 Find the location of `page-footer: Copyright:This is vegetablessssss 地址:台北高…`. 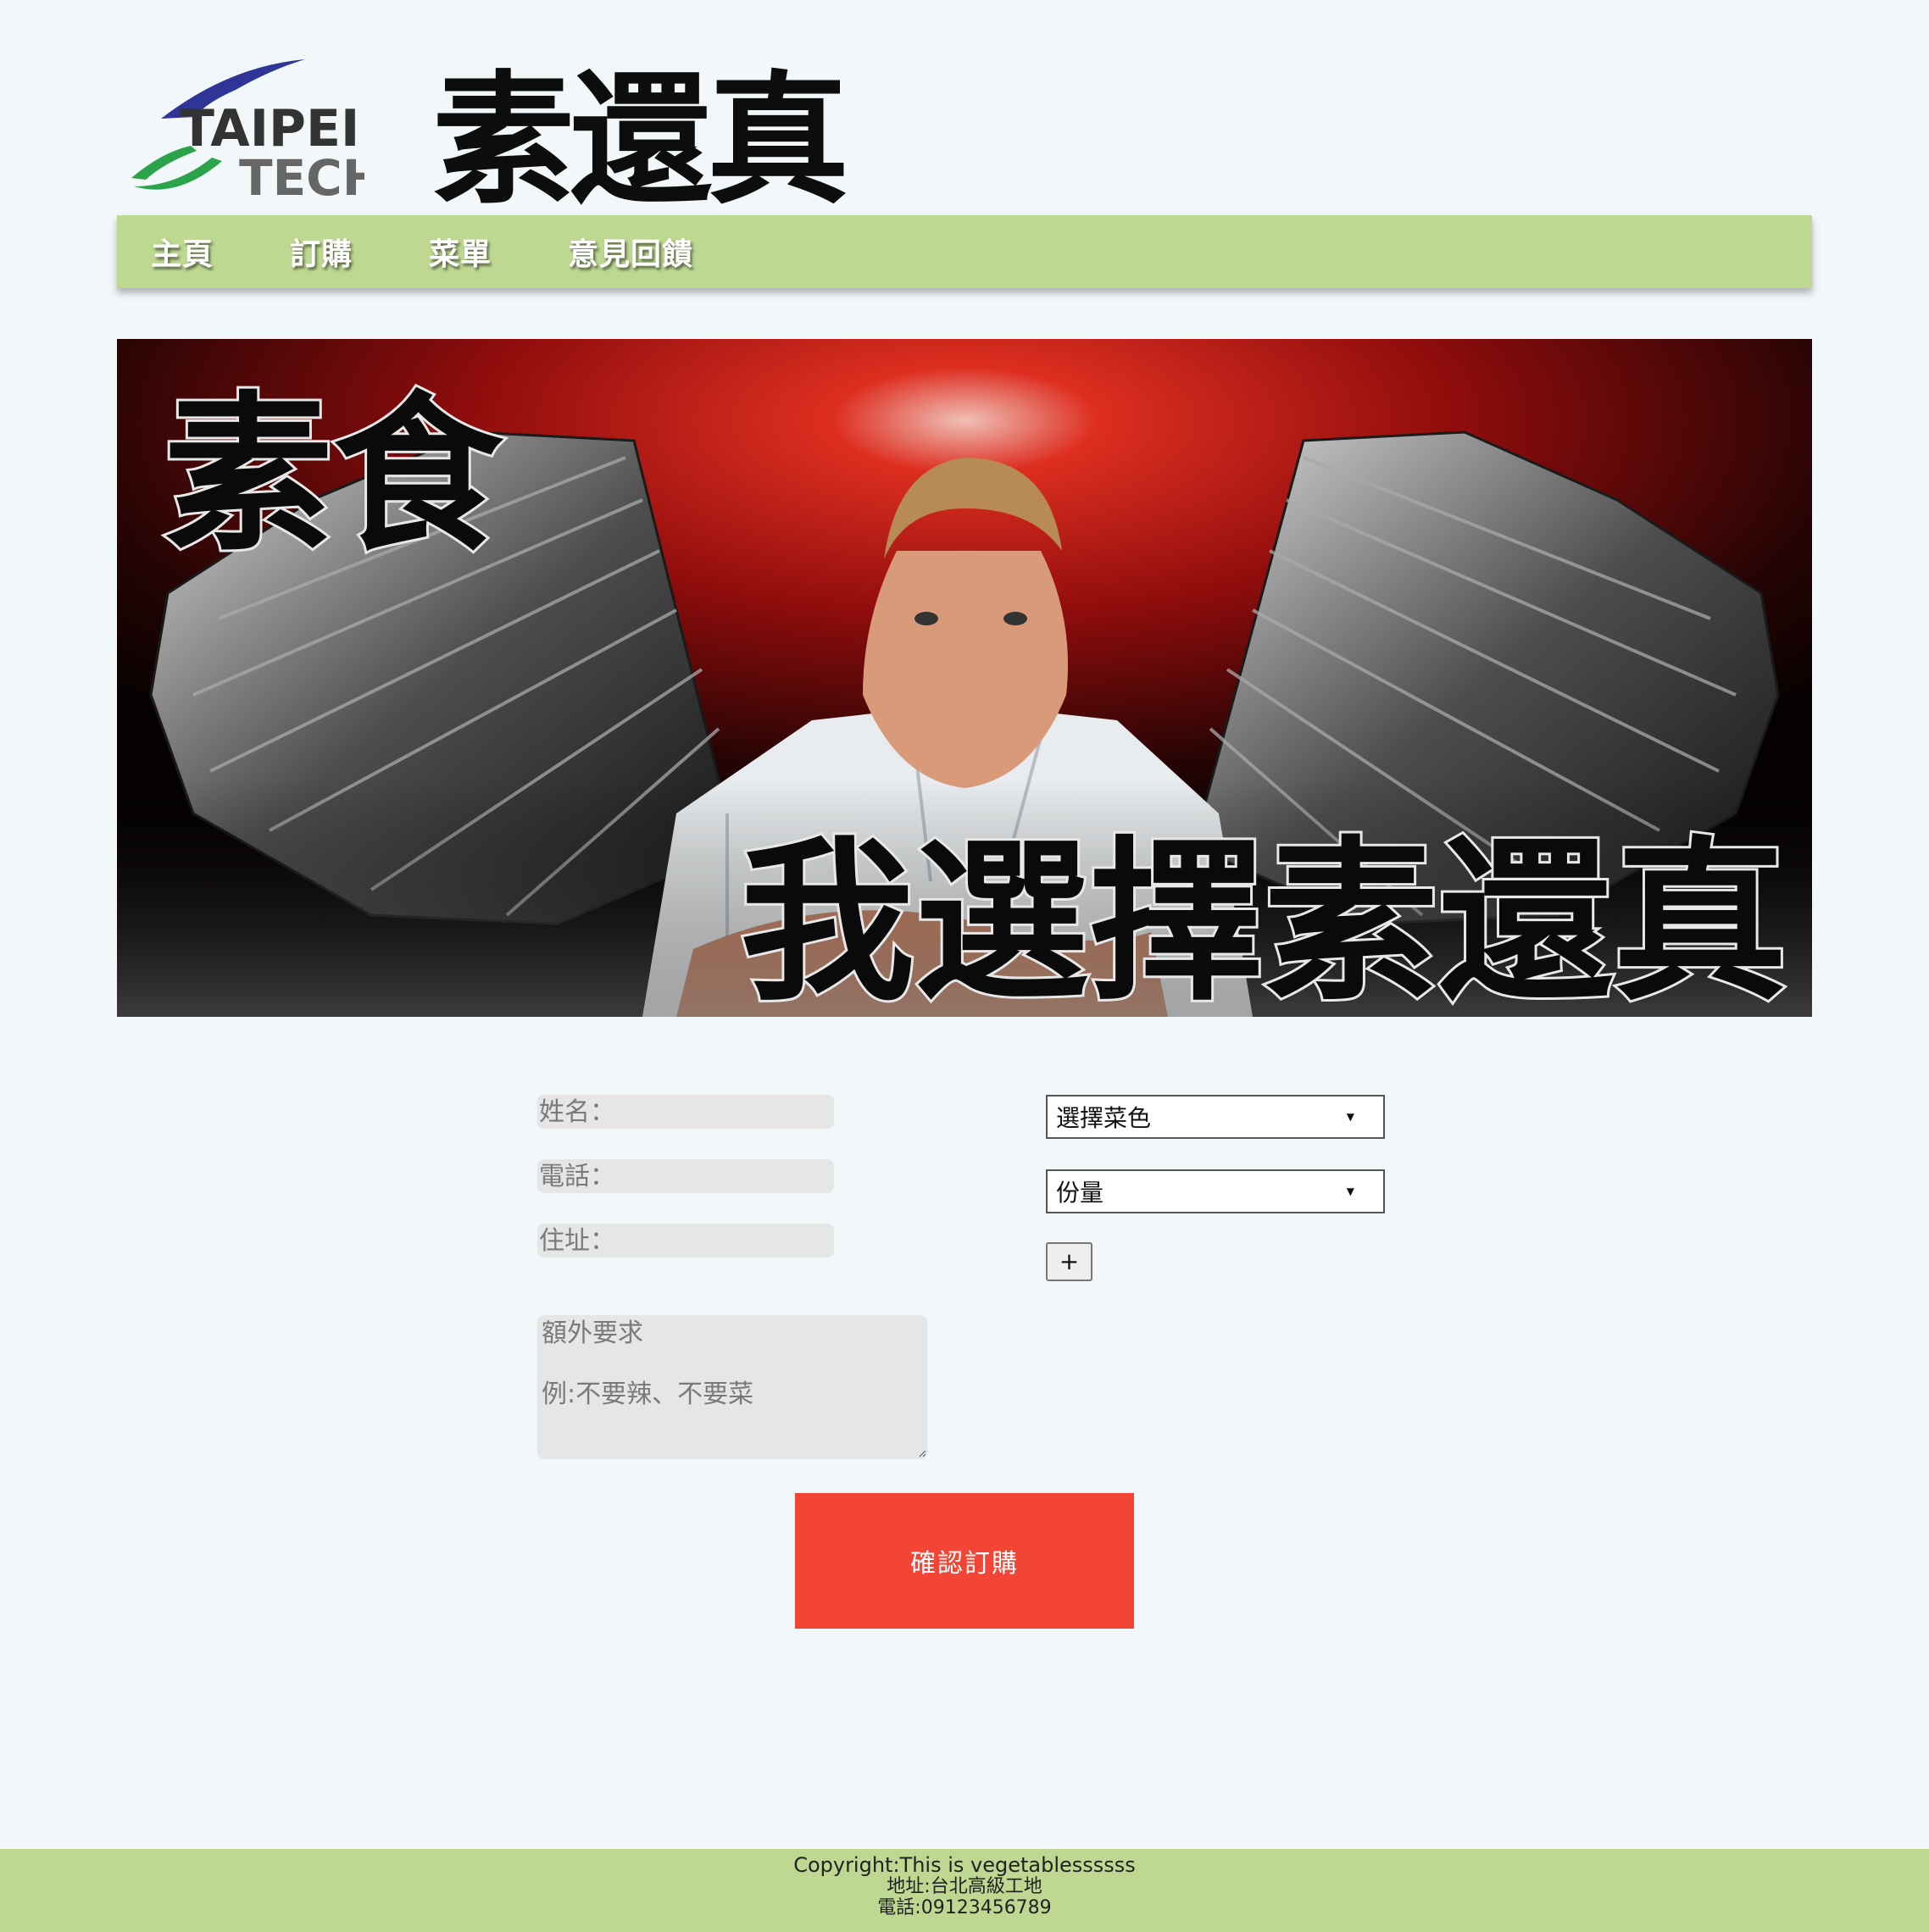

page-footer: Copyright:This is vegetablessssss 地址:台北高… is located at coordinates (964, 1890).